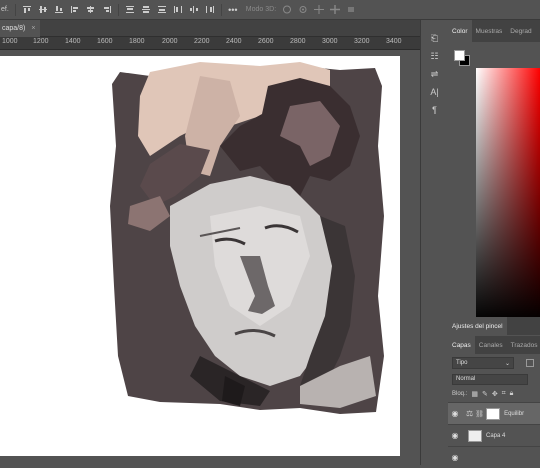 The height and width of the screenshot is (468, 540). What do you see at coordinates (73, 41) in the screenshot?
I see `ruler-tick: 1400` at bounding box center [73, 41].